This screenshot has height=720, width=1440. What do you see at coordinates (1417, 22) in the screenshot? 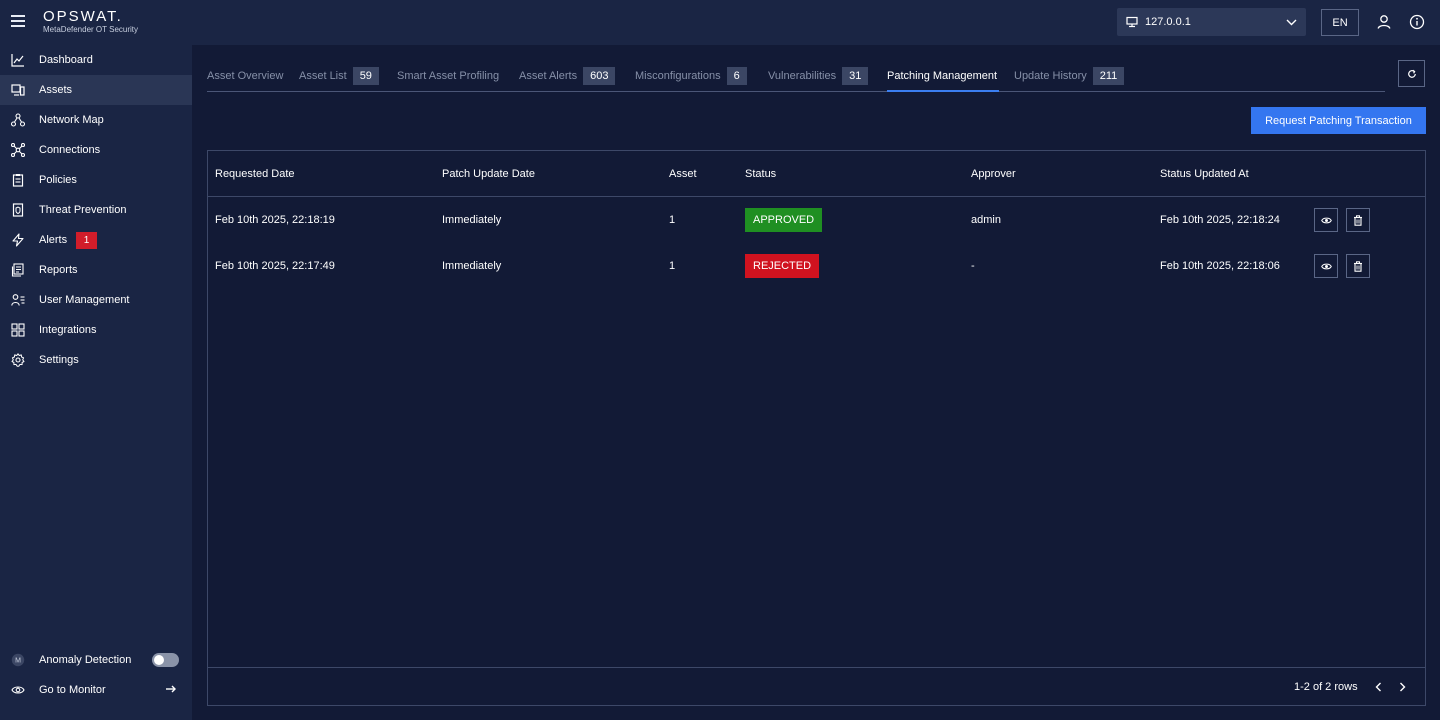
I see `info-icon` at bounding box center [1417, 22].